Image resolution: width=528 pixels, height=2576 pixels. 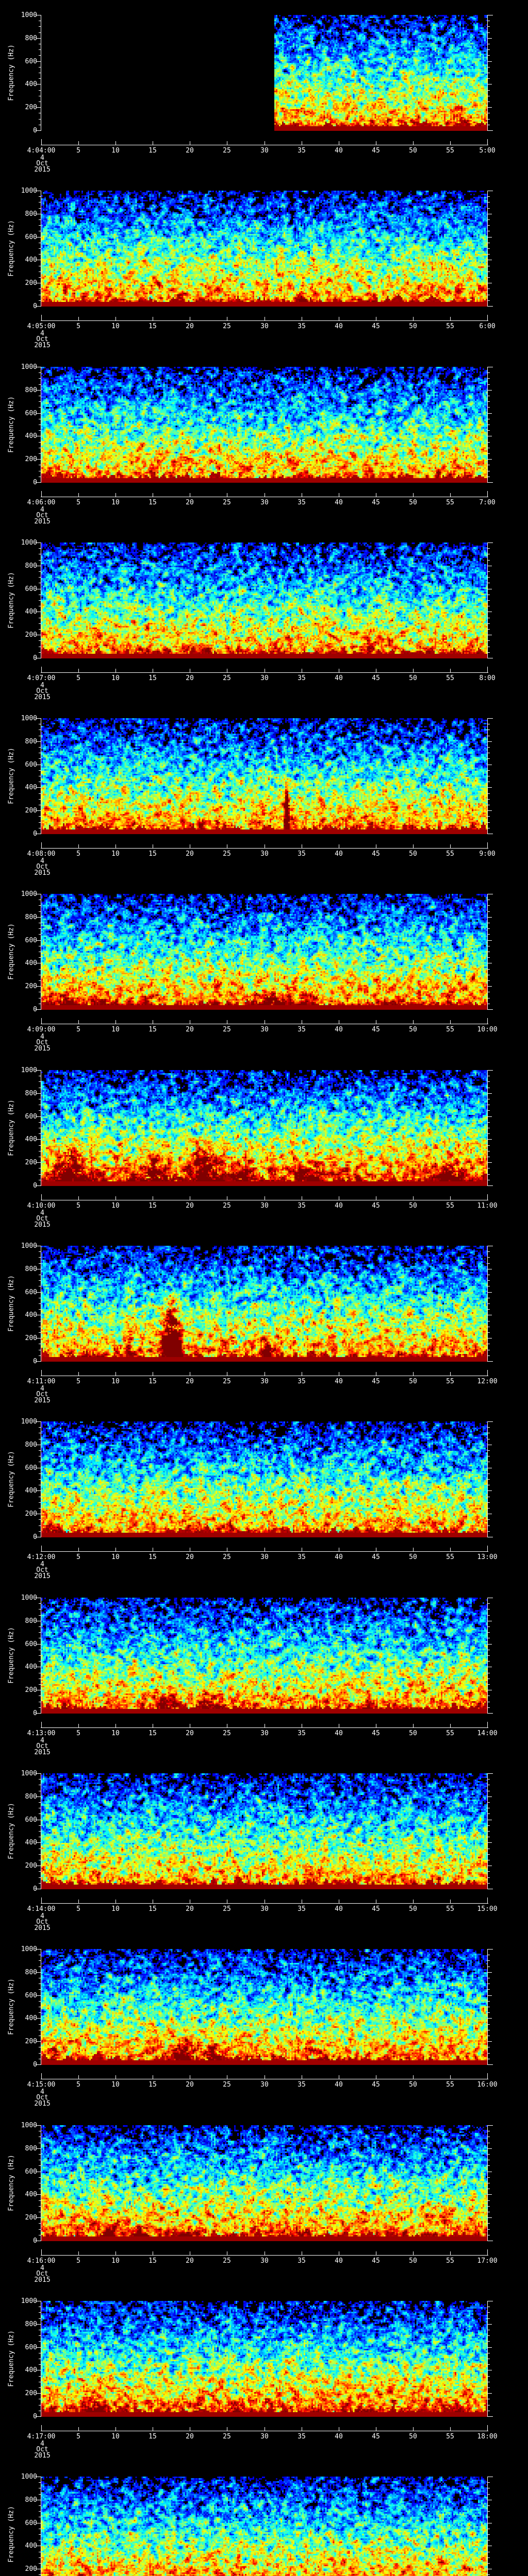 I want to click on x-tick-label: 30, so click(x=264, y=2261).